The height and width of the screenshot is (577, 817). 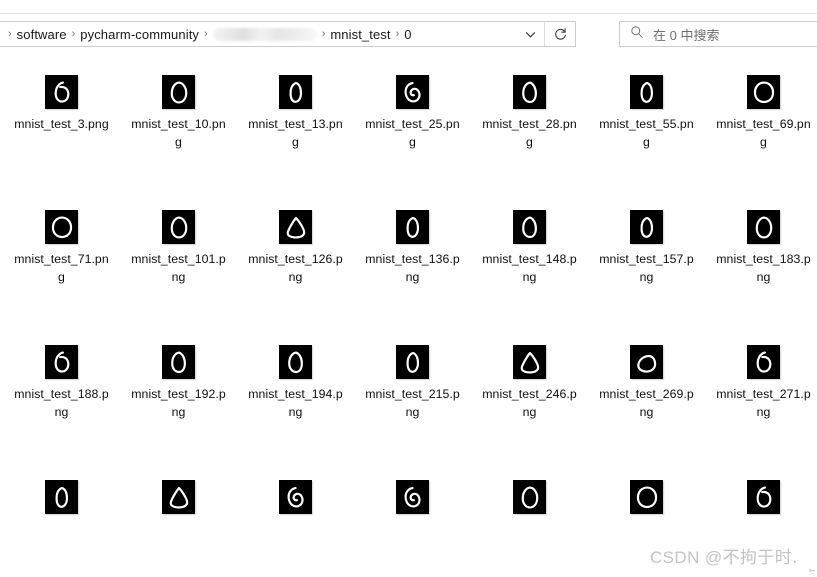 What do you see at coordinates (295, 268) in the screenshot?
I see `file-name-label: mnist_test_126.png` at bounding box center [295, 268].